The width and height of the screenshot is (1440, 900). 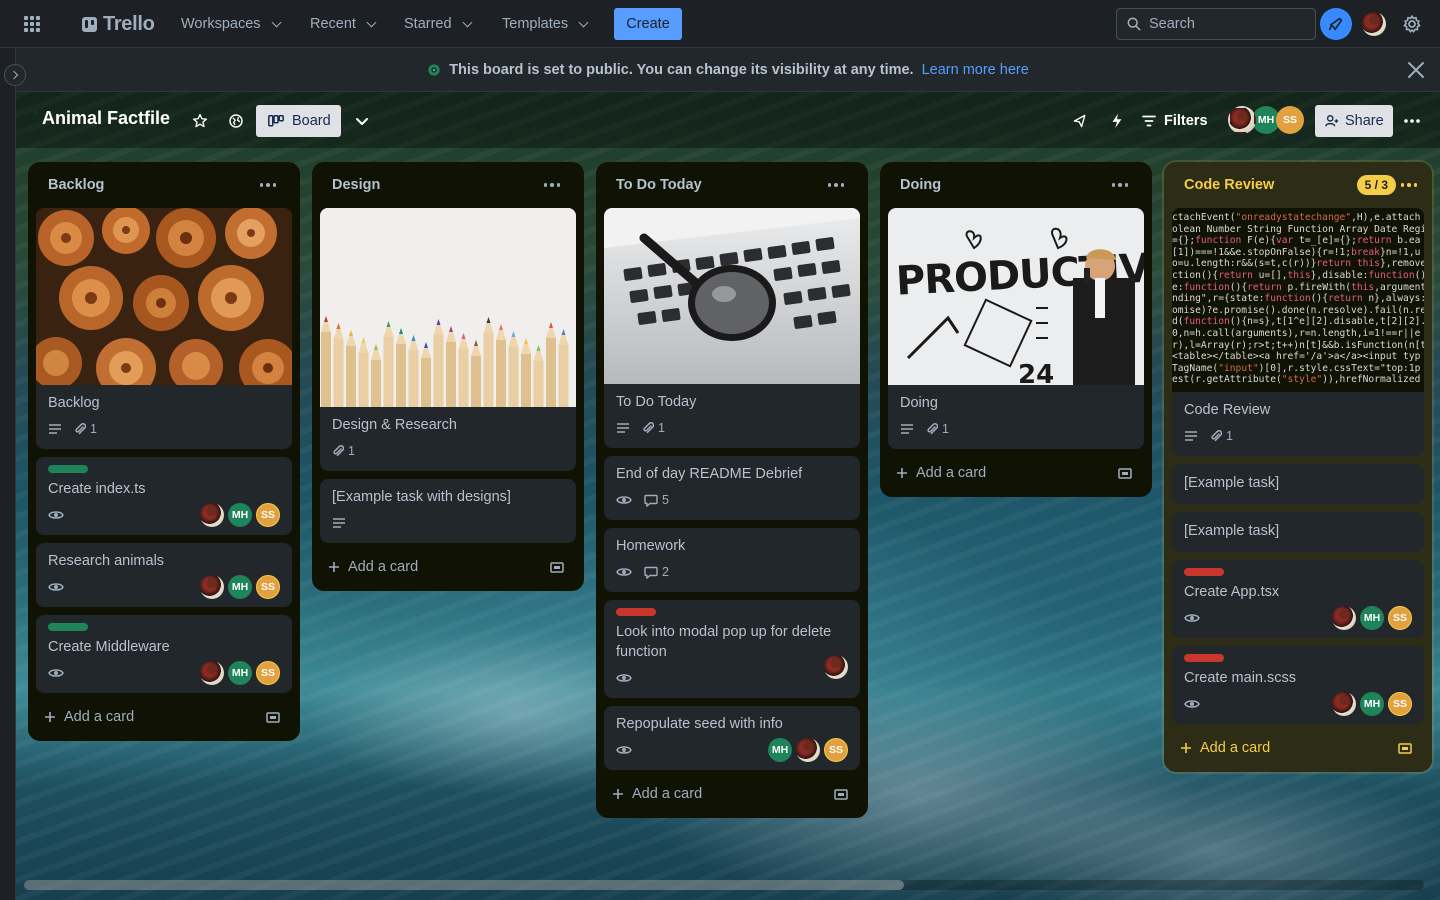 I want to click on scrollbar-thumb, so click(x=464, y=885).